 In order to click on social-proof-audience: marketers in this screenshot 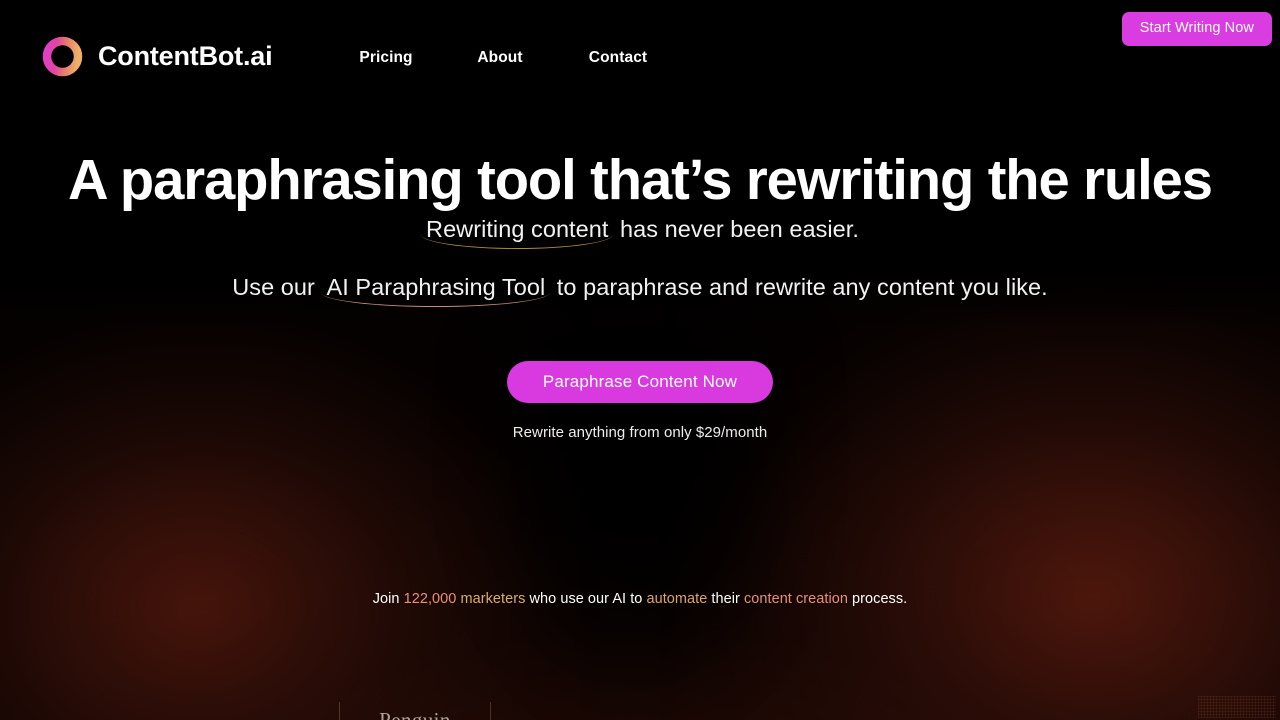, I will do `click(493, 599)`.